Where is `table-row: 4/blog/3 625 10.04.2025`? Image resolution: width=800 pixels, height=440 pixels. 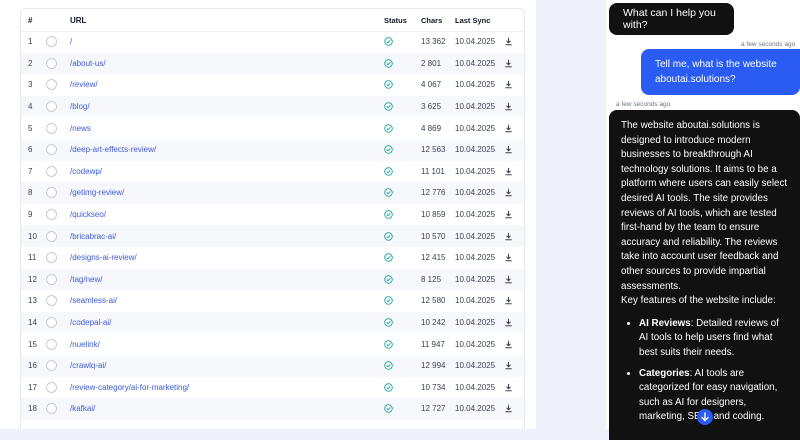 table-row: 4/blog/3 625 10.04.2025 is located at coordinates (272, 106).